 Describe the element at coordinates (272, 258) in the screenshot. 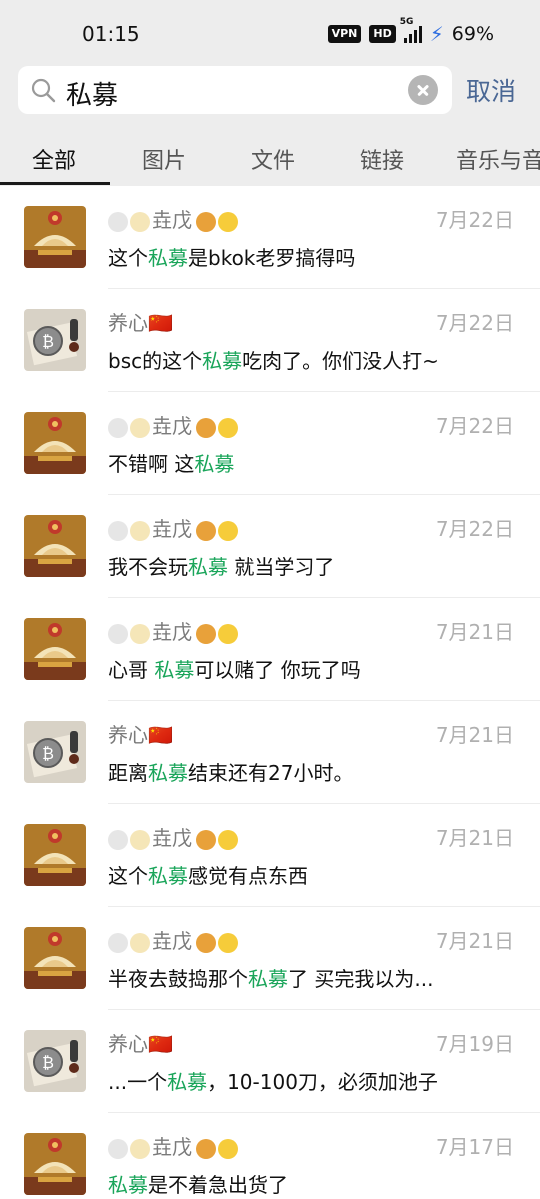

I see `snippet-text: 是bkok老罗搞得吗` at that location.